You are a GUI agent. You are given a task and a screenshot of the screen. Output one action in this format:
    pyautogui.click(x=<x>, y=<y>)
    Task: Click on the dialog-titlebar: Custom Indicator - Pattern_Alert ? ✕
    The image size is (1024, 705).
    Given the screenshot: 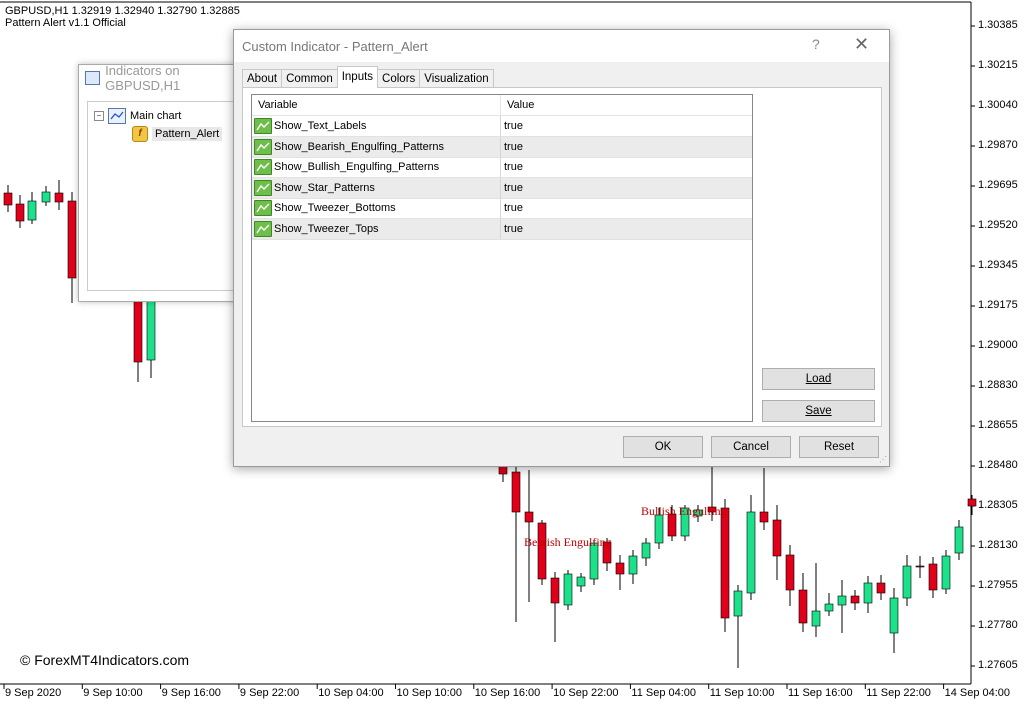 What is the action you would take?
    pyautogui.click(x=561, y=46)
    